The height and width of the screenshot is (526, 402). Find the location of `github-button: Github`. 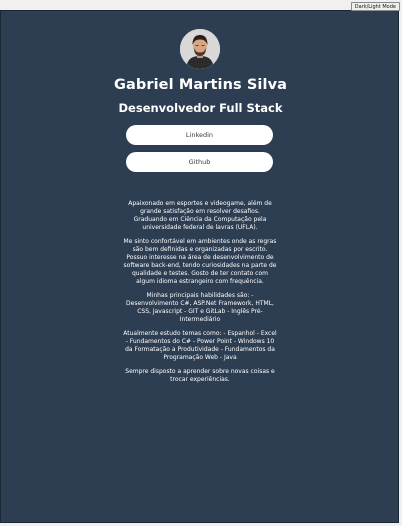

github-button: Github is located at coordinates (199, 162).